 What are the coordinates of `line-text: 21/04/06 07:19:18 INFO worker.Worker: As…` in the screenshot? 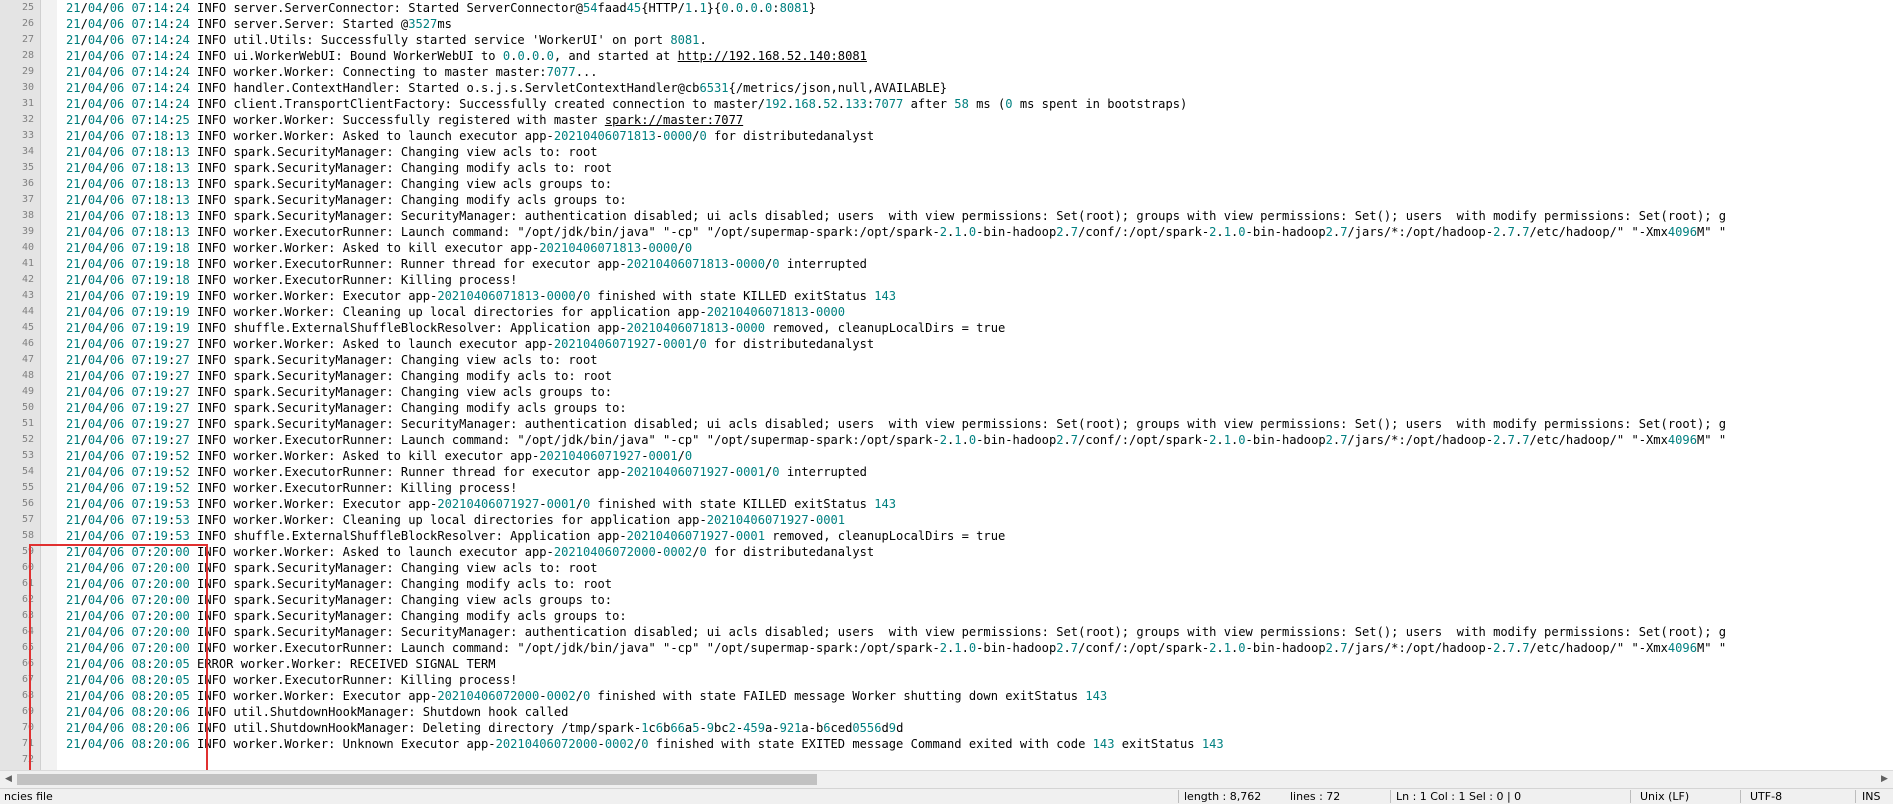 It's located at (379, 248).